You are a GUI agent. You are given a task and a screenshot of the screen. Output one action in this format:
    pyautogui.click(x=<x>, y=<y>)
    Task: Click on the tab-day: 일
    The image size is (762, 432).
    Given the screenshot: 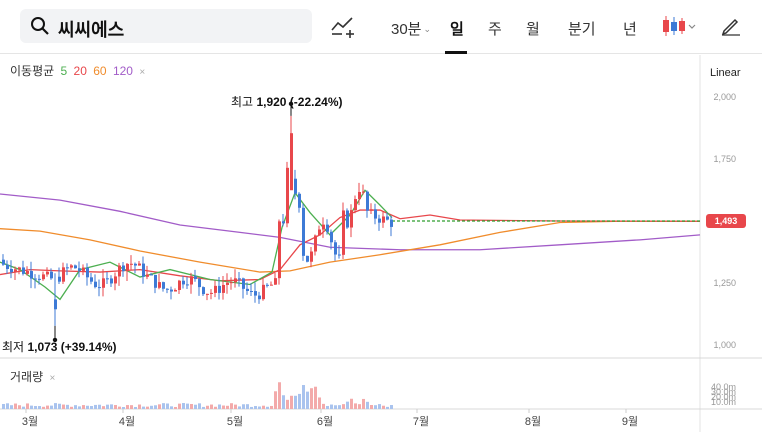 What is the action you would take?
    pyautogui.click(x=457, y=28)
    